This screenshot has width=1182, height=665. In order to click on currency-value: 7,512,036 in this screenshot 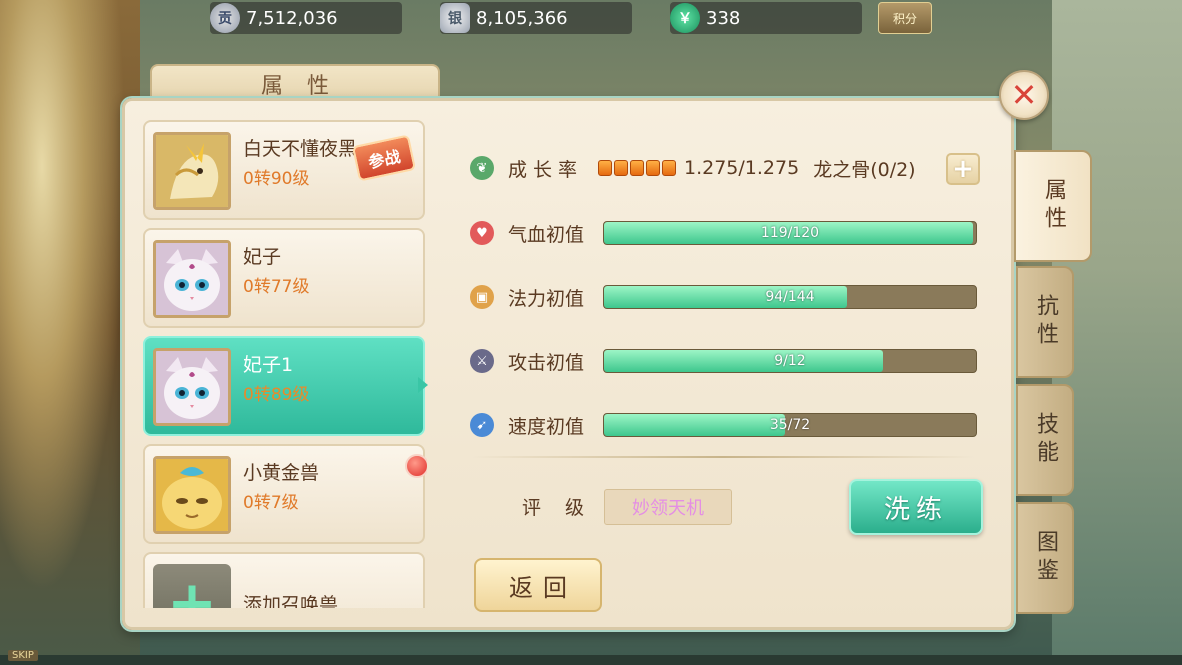, I will do `click(292, 18)`.